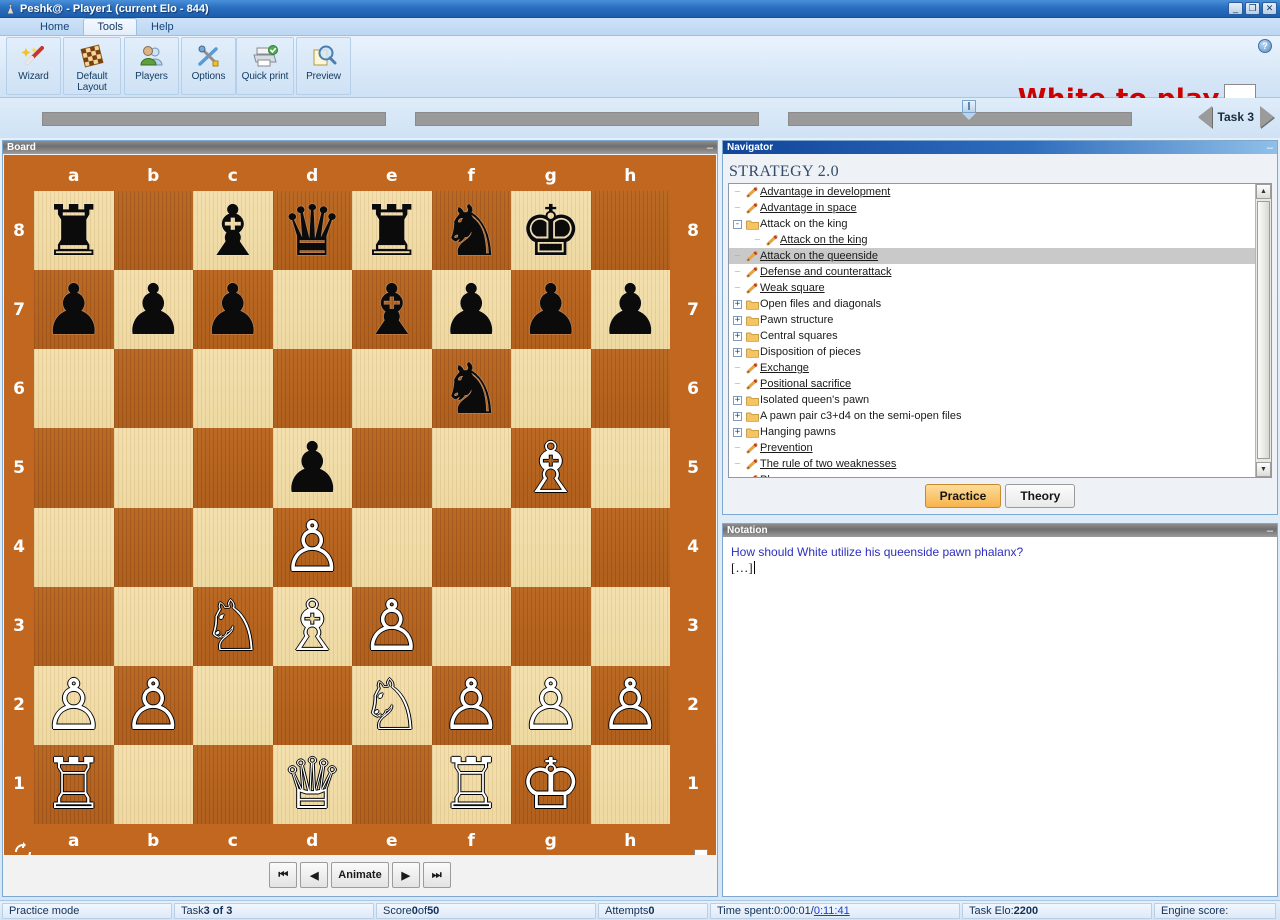 This screenshot has height=920, width=1280. I want to click on square-g4, so click(551, 547).